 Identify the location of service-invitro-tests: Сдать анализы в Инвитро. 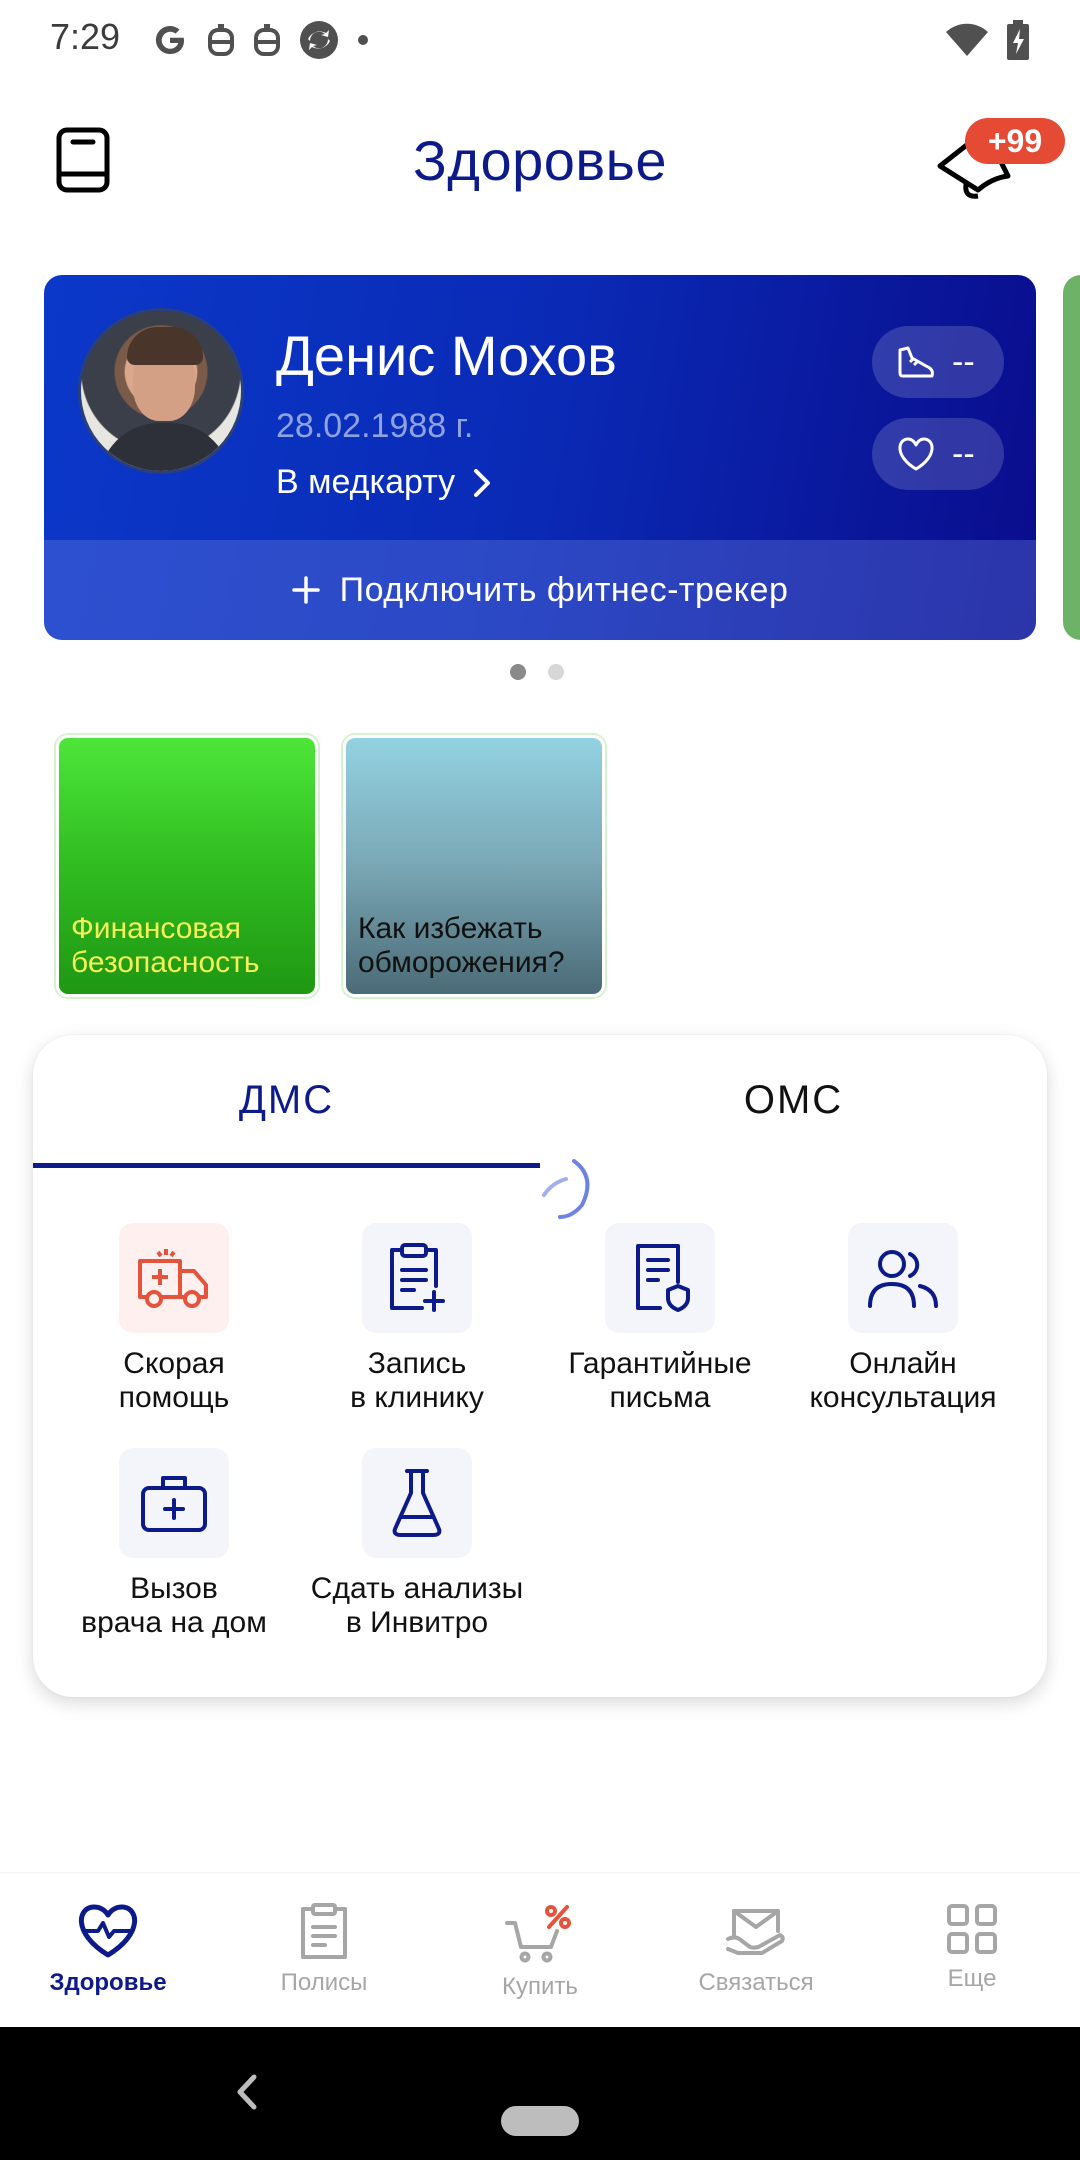
(417, 1544).